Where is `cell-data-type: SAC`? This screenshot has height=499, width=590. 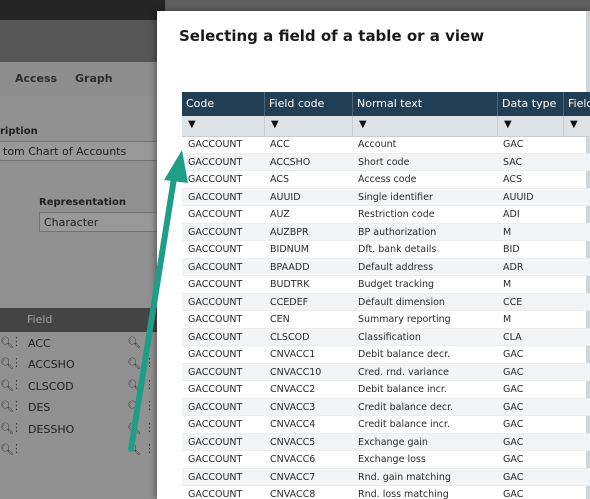
cell-data-type: SAC is located at coordinates (513, 162).